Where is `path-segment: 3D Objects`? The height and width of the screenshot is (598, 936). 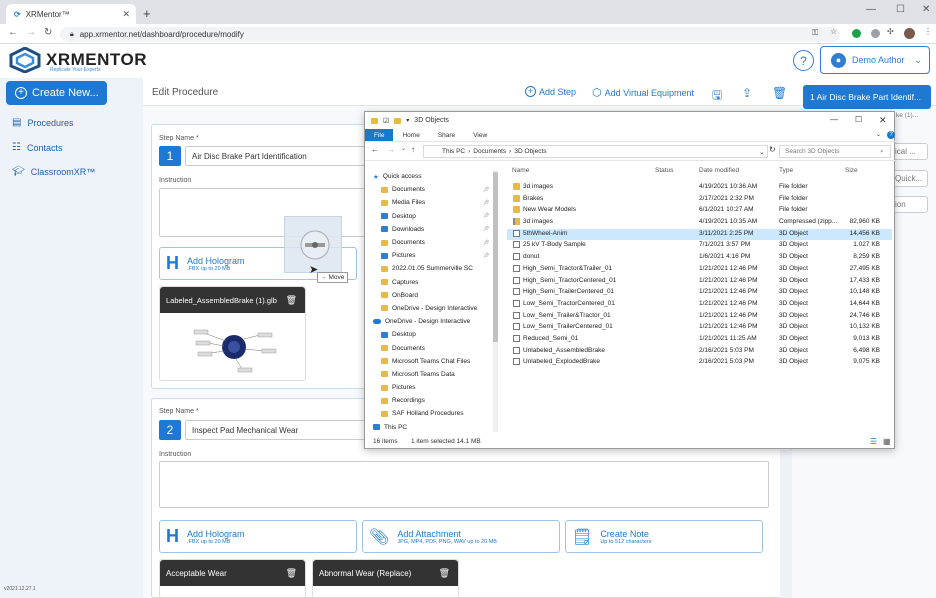
path-segment: 3D Objects is located at coordinates (530, 151).